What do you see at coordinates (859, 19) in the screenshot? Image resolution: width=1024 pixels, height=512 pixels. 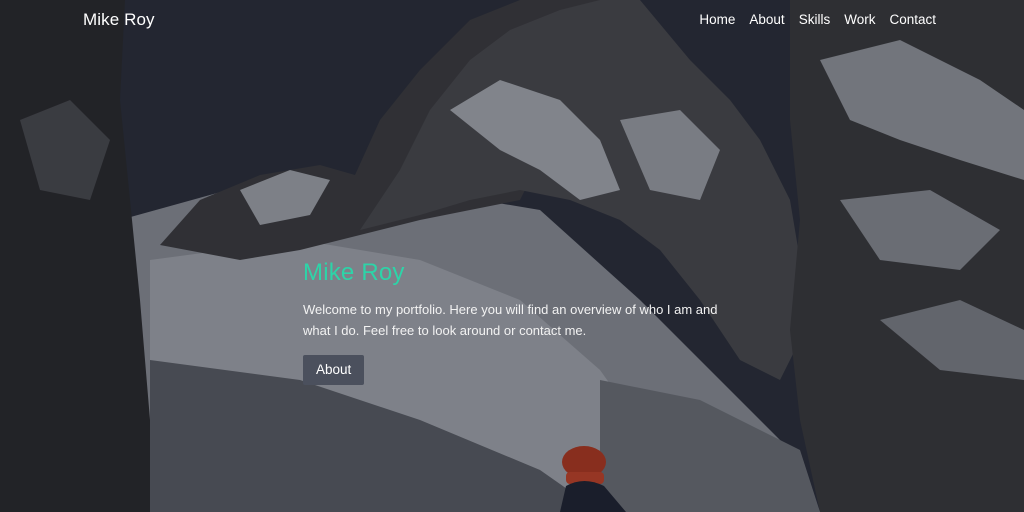 I see `nav-link-work: Work` at bounding box center [859, 19].